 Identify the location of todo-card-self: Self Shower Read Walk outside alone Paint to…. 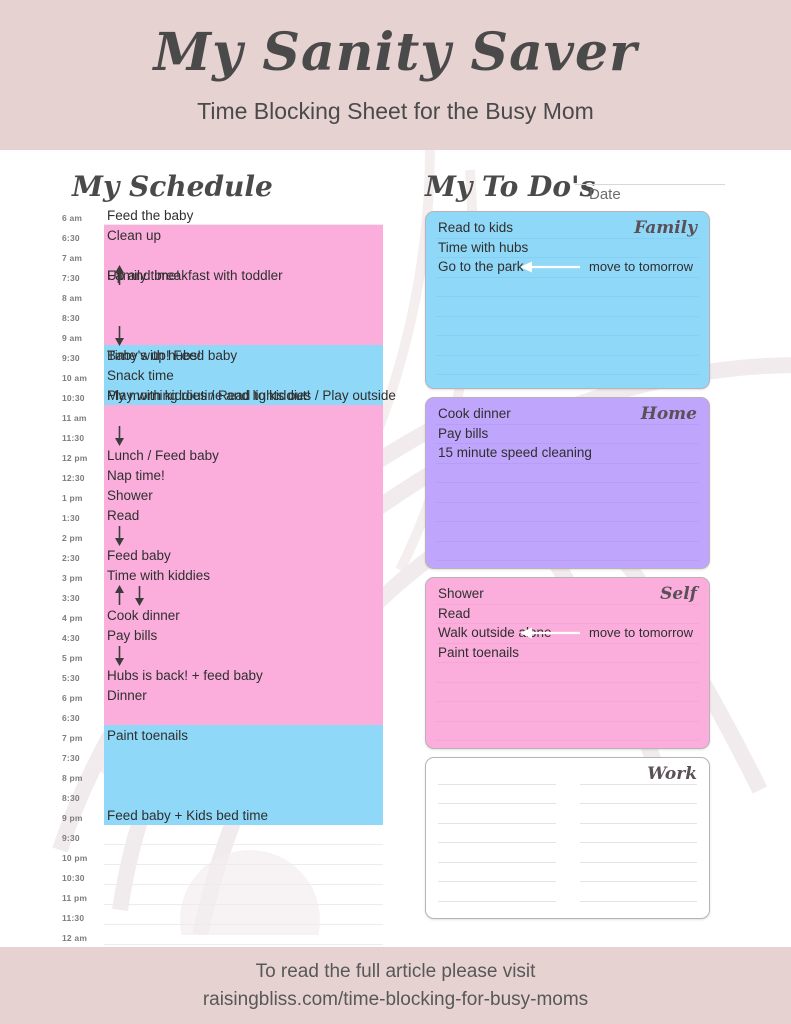
(567, 663).